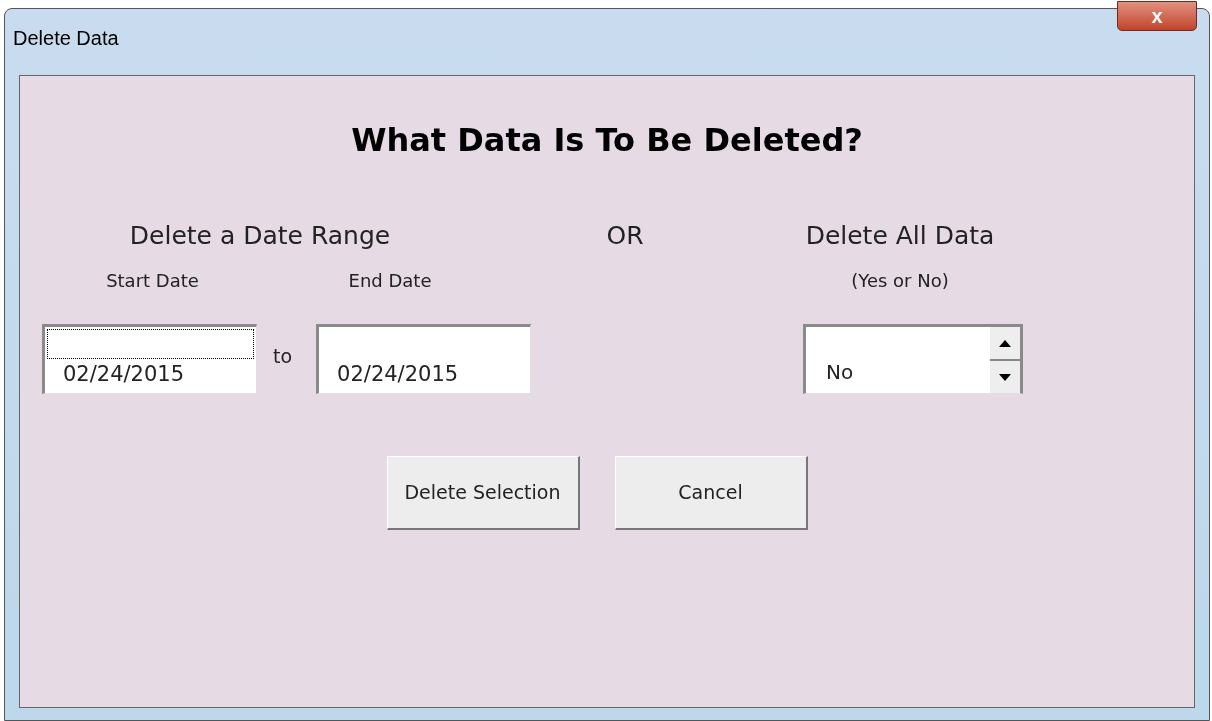  Describe the element at coordinates (913, 359) in the screenshot. I see `spin-field: No` at that location.